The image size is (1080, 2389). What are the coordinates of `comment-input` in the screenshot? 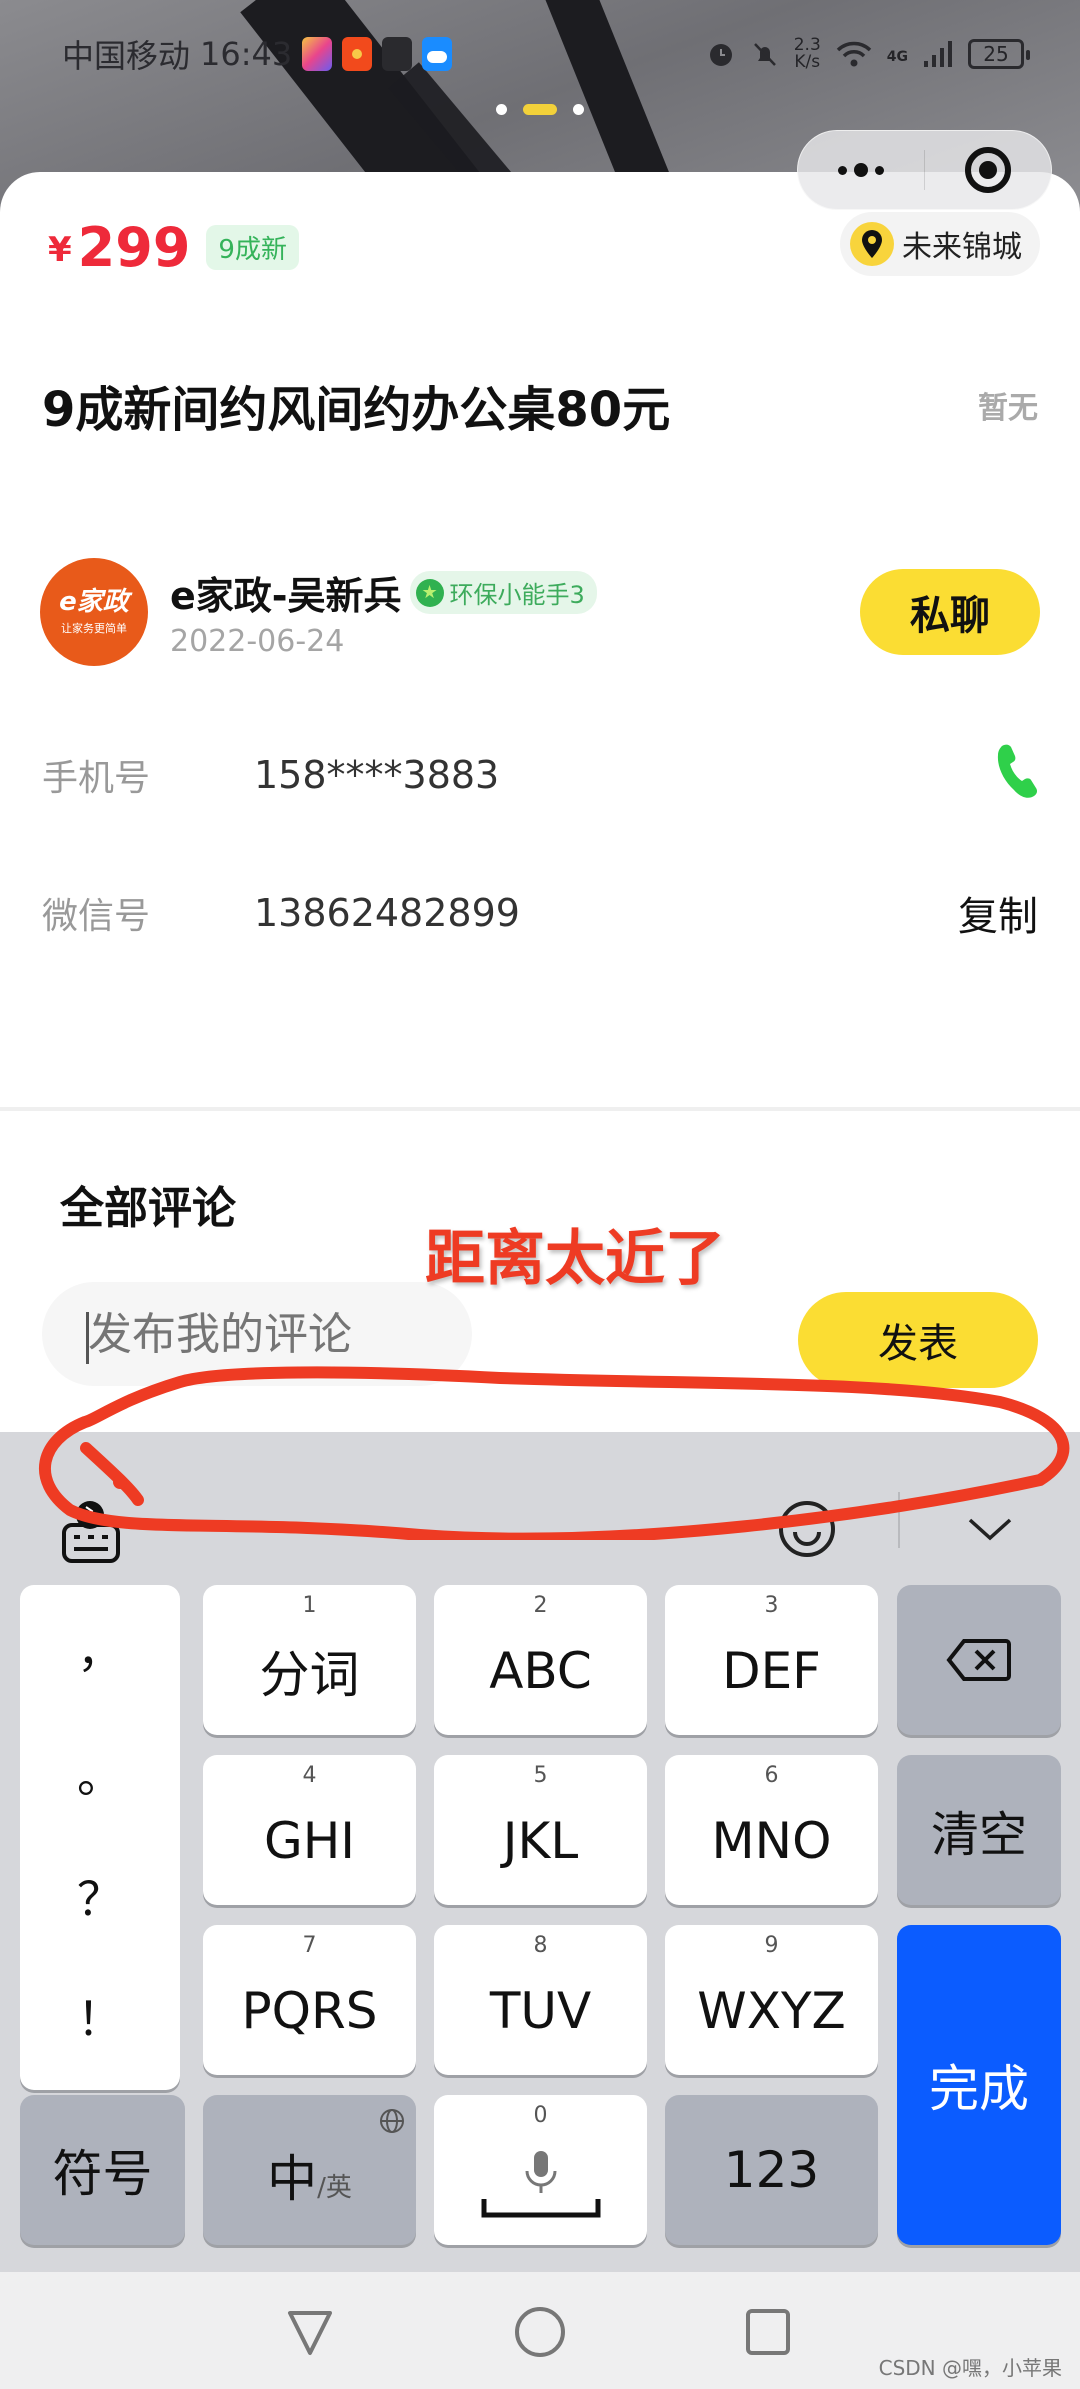 It's located at (257, 1334).